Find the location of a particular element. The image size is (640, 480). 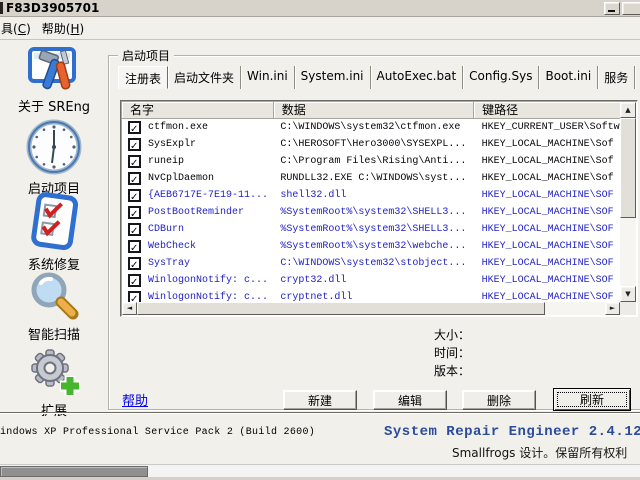

tab-autoexec-bat: AutoExec.bat is located at coordinates (417, 77).